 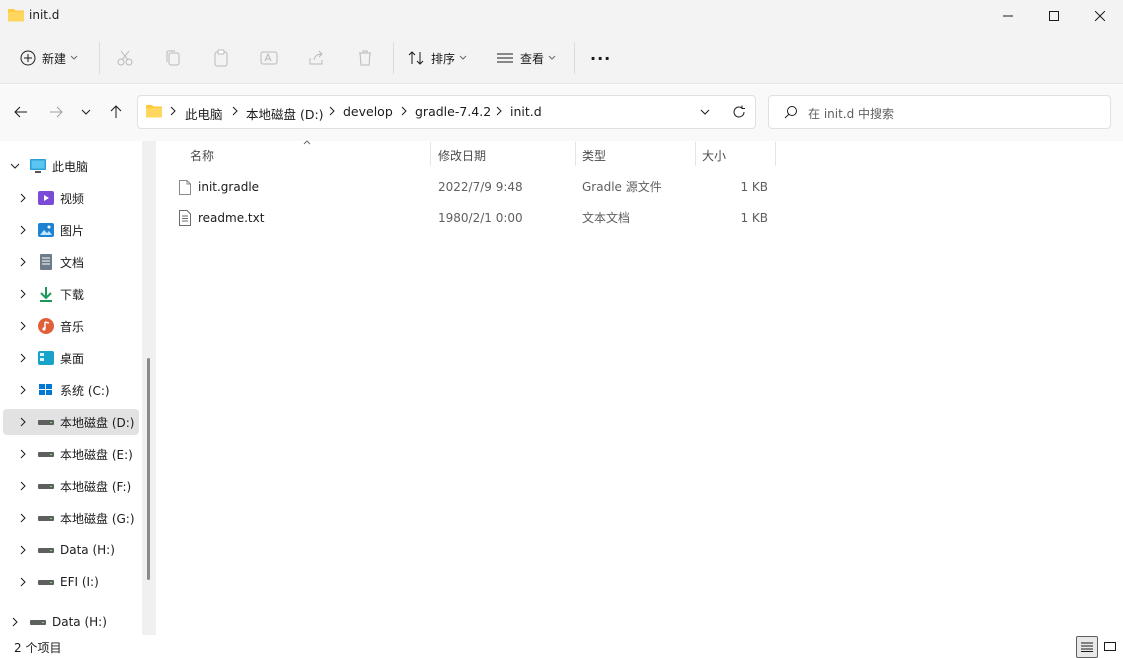 I want to click on share-icon, so click(x=316, y=57).